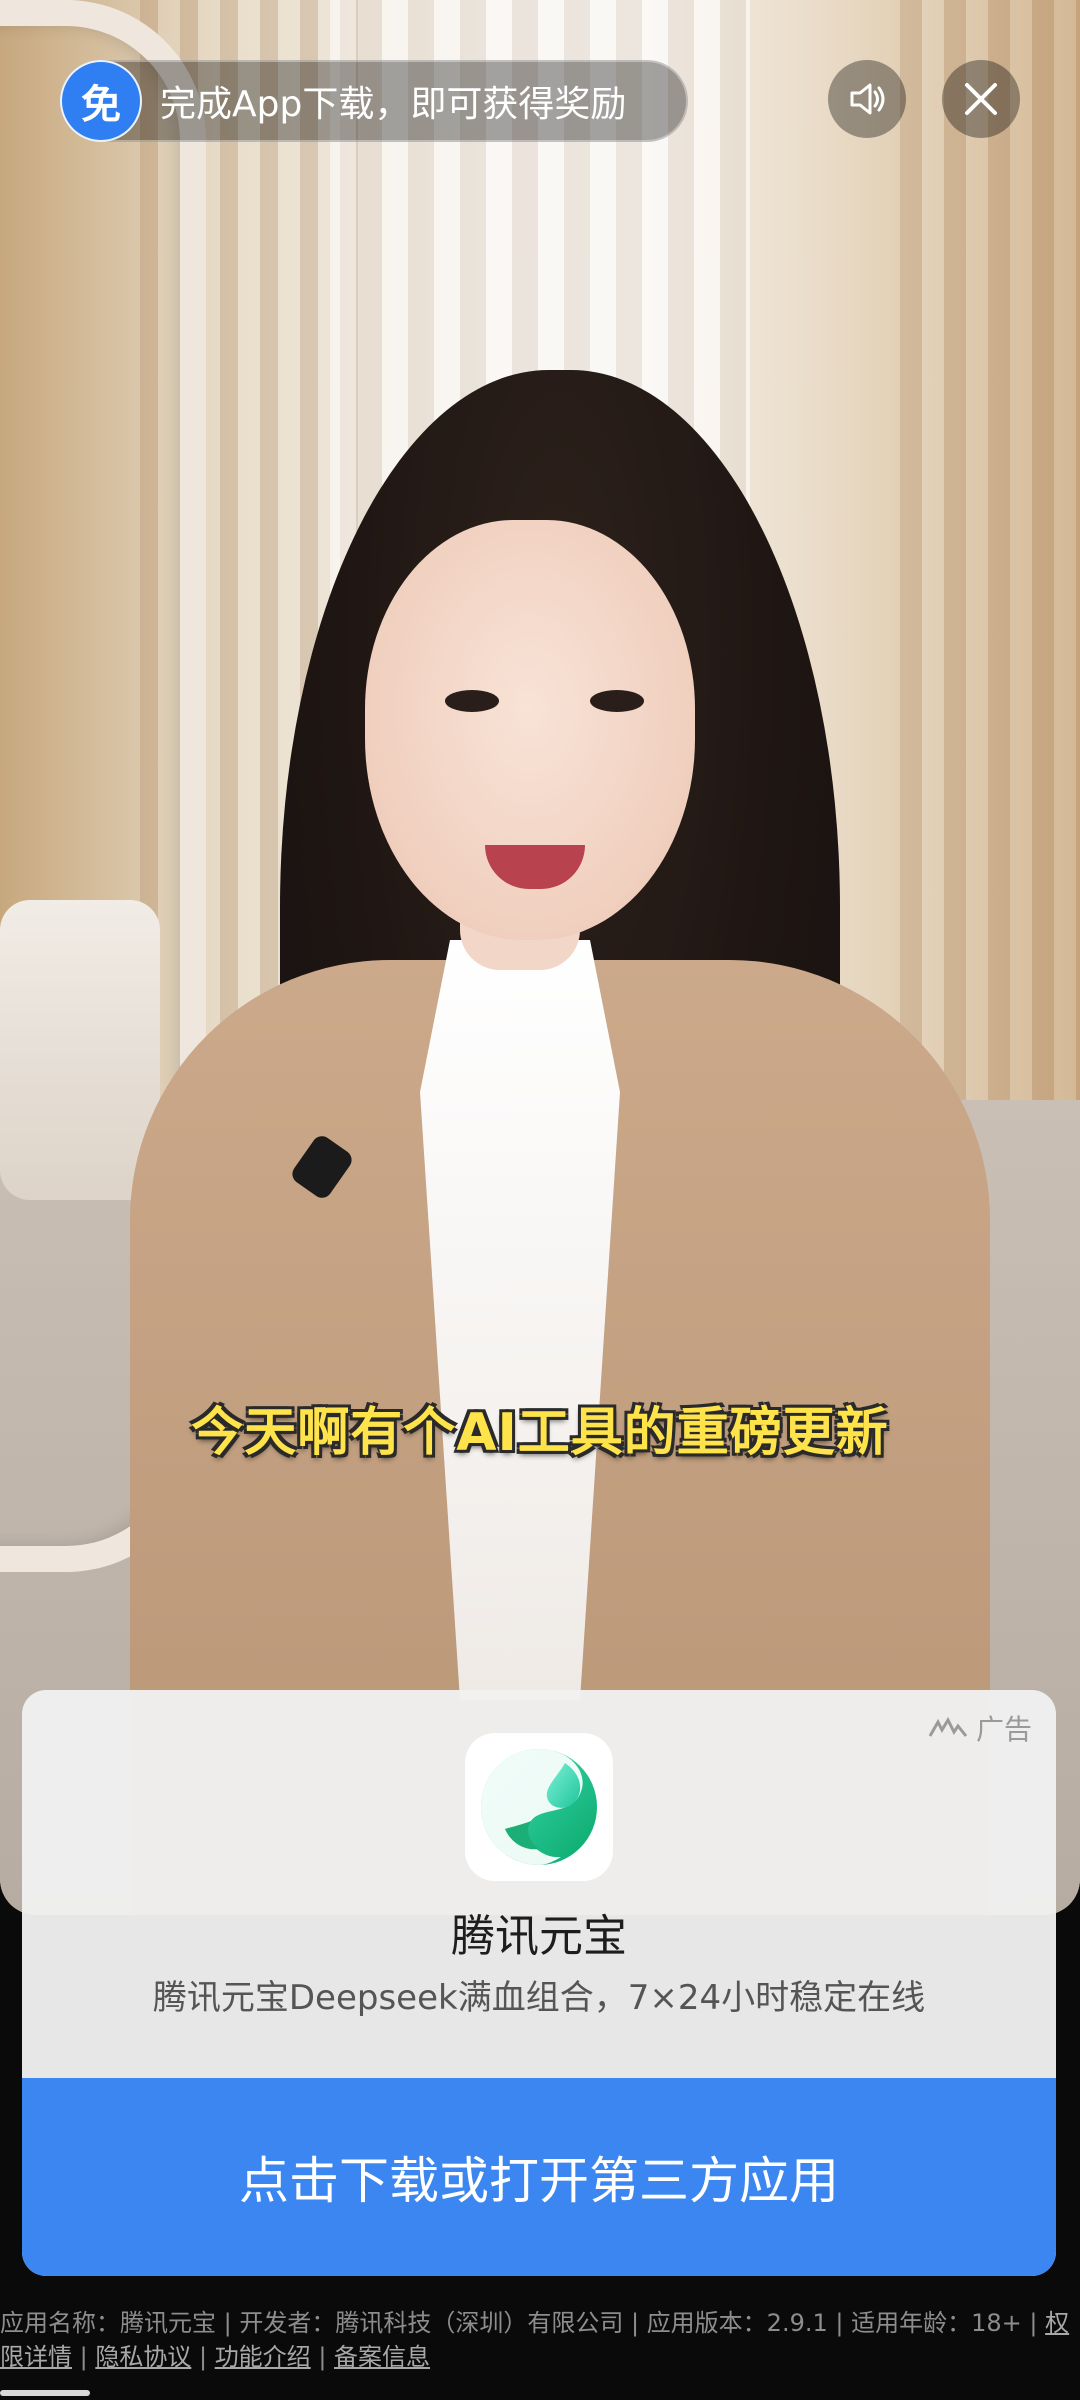  Describe the element at coordinates (45, 2393) in the screenshot. I see `home-indicator` at that location.